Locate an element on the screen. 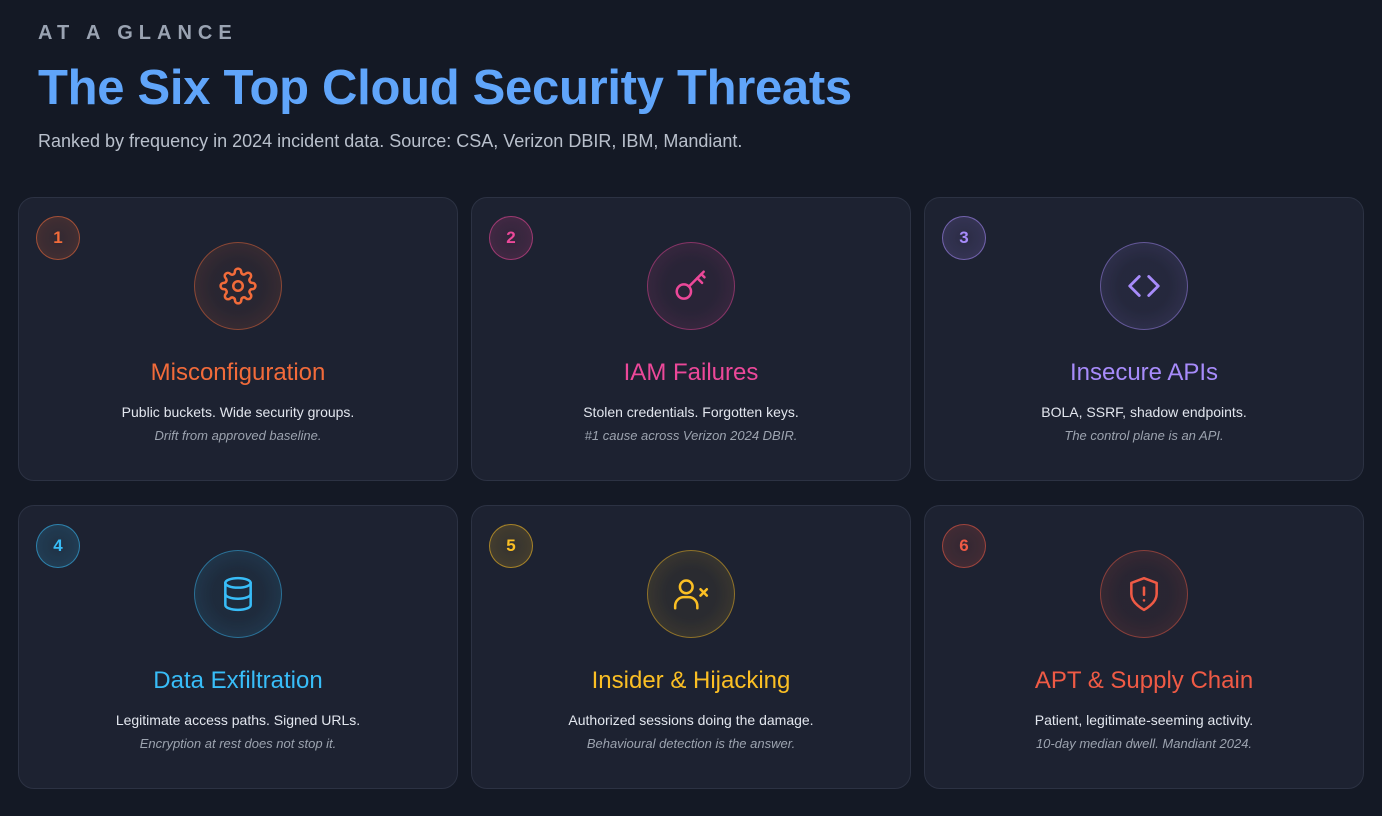 This screenshot has height=816, width=1382. card-note: The control plane is an API. is located at coordinates (1144, 435).